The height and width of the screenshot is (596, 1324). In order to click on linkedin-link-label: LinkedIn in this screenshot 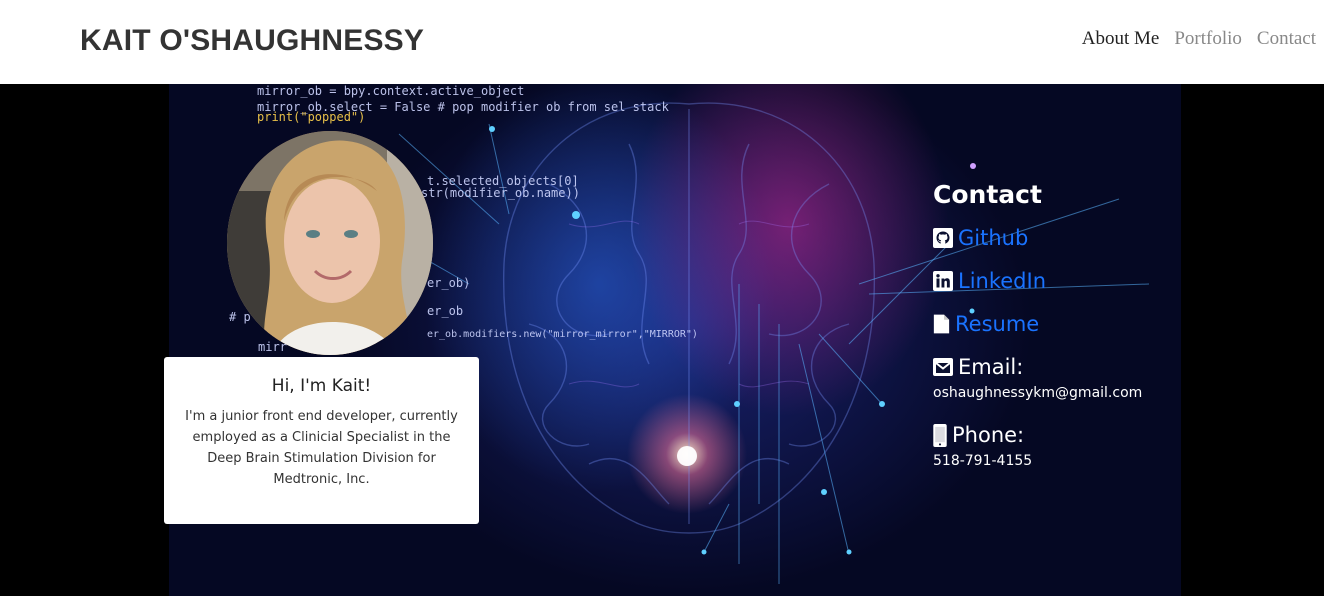, I will do `click(1002, 281)`.